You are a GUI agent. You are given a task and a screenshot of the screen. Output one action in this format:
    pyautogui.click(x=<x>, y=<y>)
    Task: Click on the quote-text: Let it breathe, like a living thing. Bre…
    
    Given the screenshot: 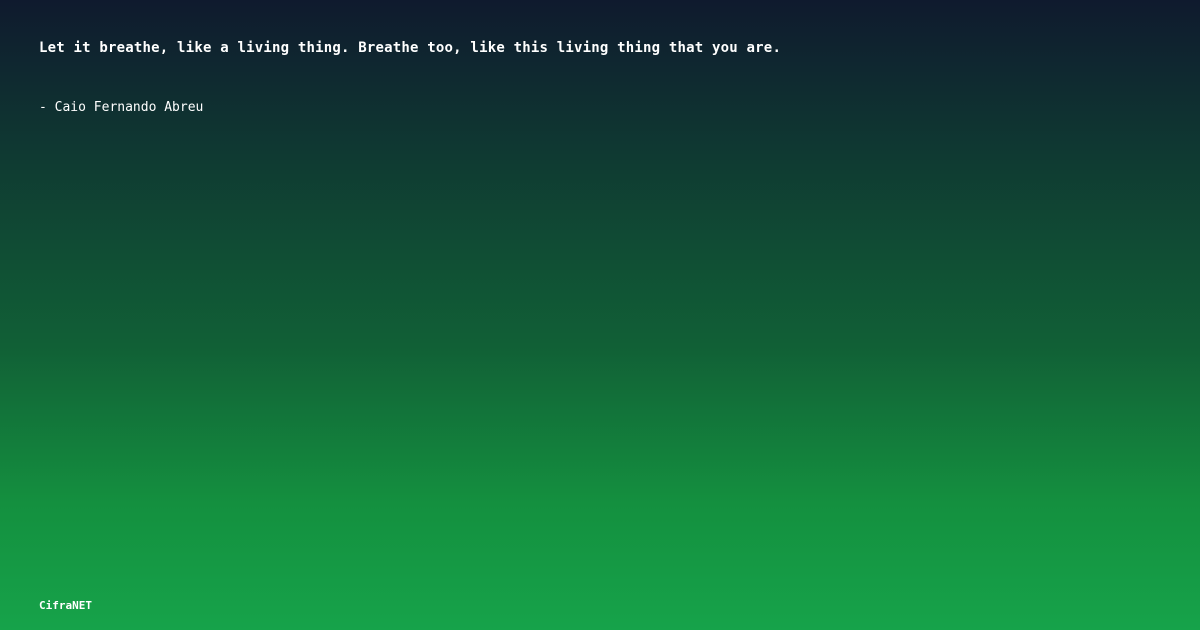 What is the action you would take?
    pyautogui.click(x=410, y=48)
    